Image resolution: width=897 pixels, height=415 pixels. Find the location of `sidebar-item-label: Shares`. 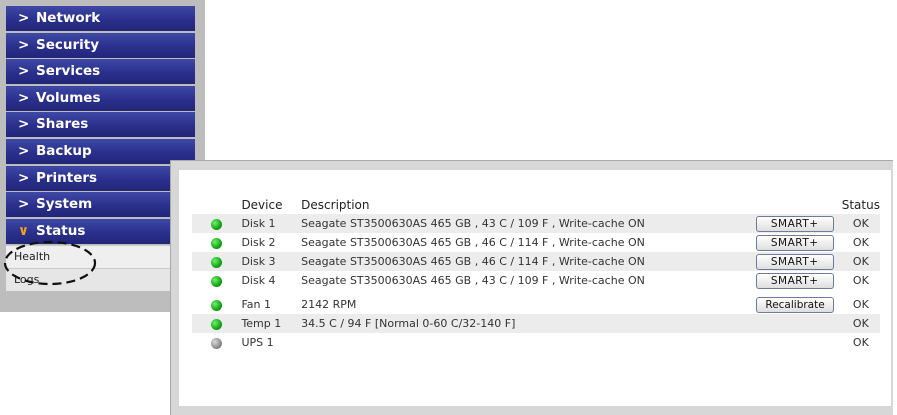

sidebar-item-label: Shares is located at coordinates (62, 124).